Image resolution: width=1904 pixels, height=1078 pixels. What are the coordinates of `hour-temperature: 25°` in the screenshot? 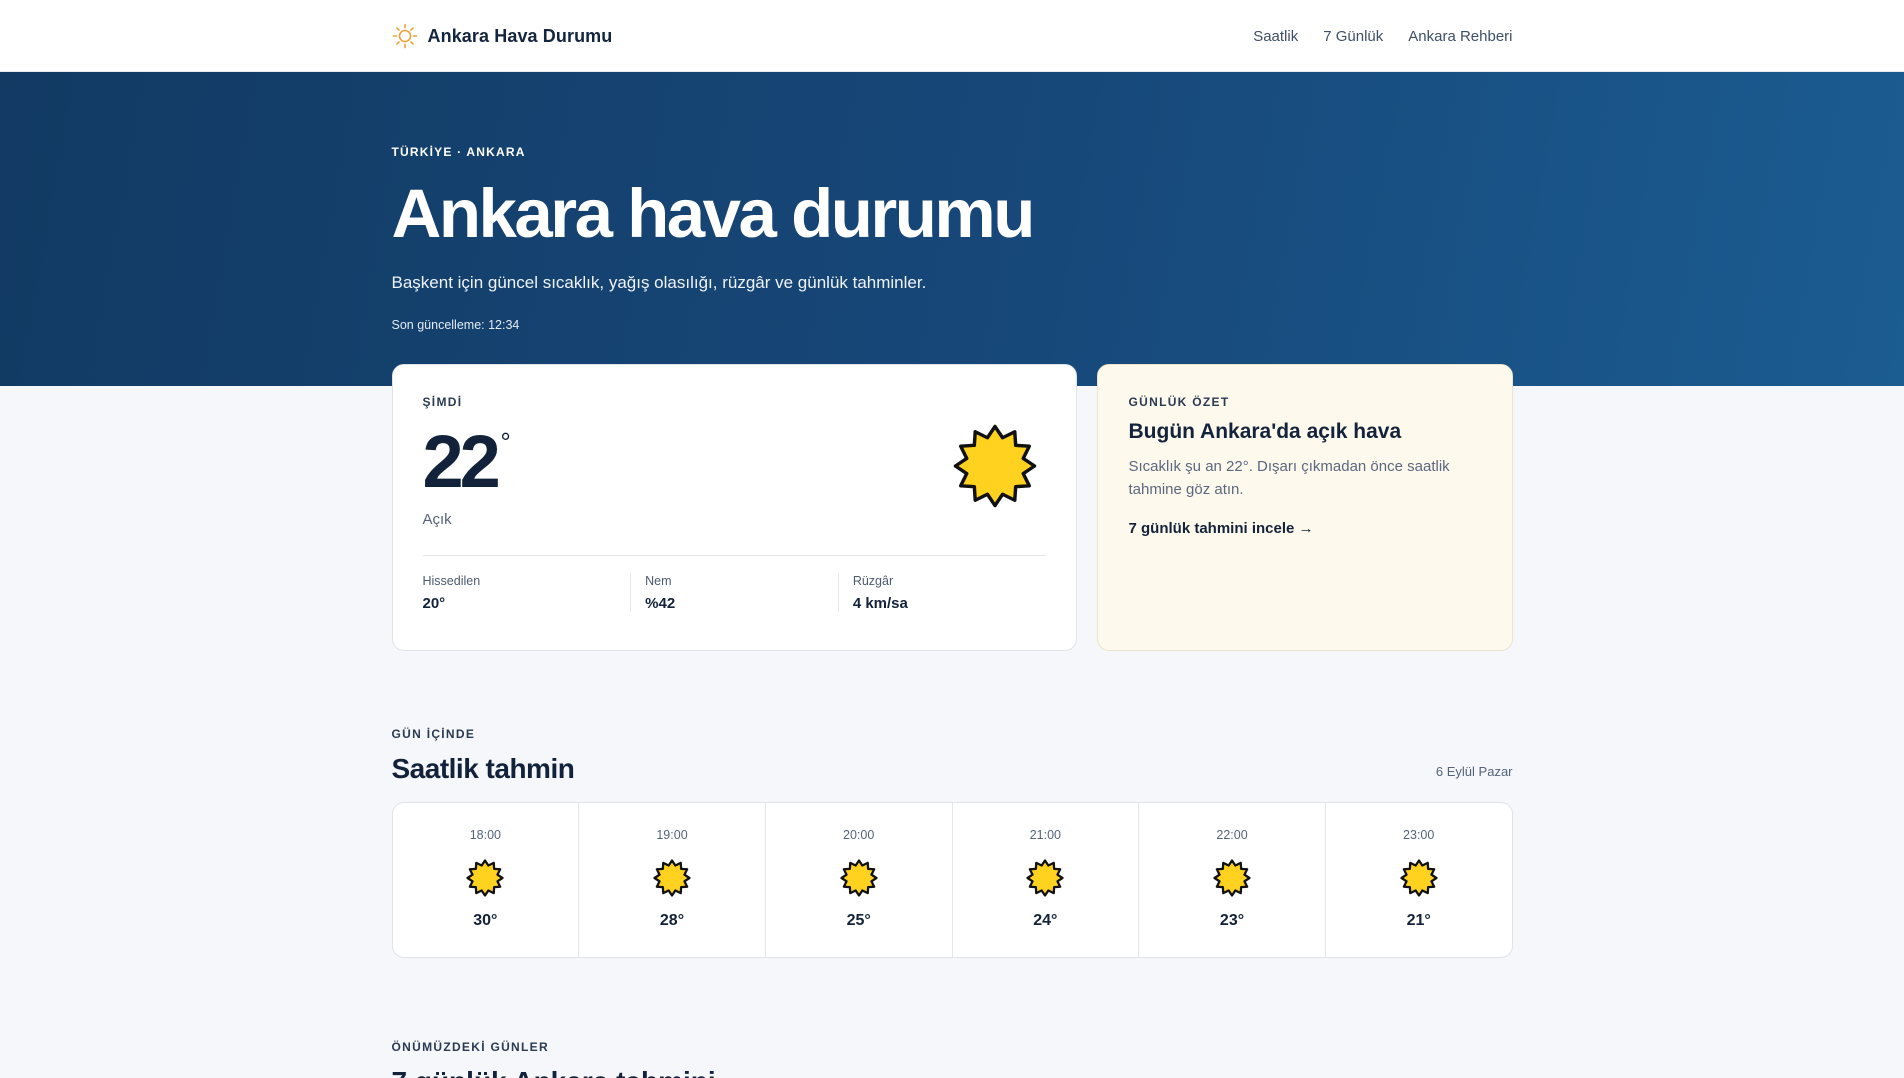 It's located at (858, 920).